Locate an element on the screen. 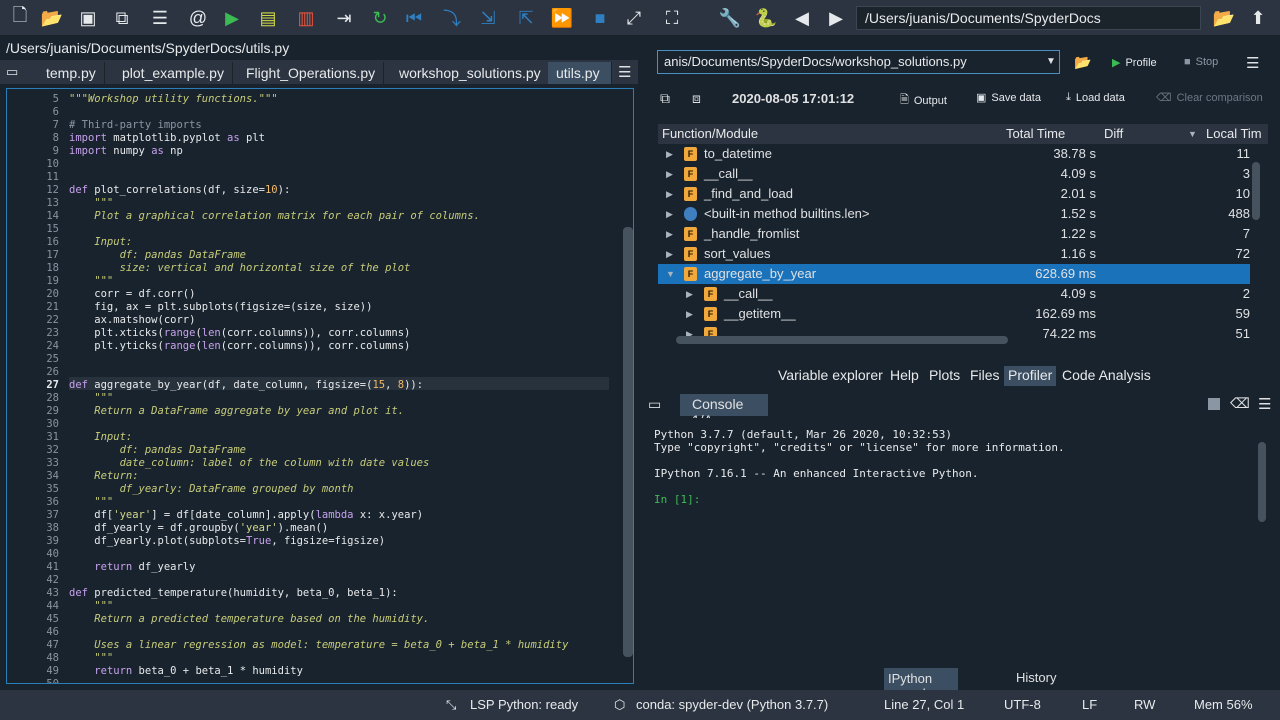  editor-options-icon: ☰ is located at coordinates (624, 72).